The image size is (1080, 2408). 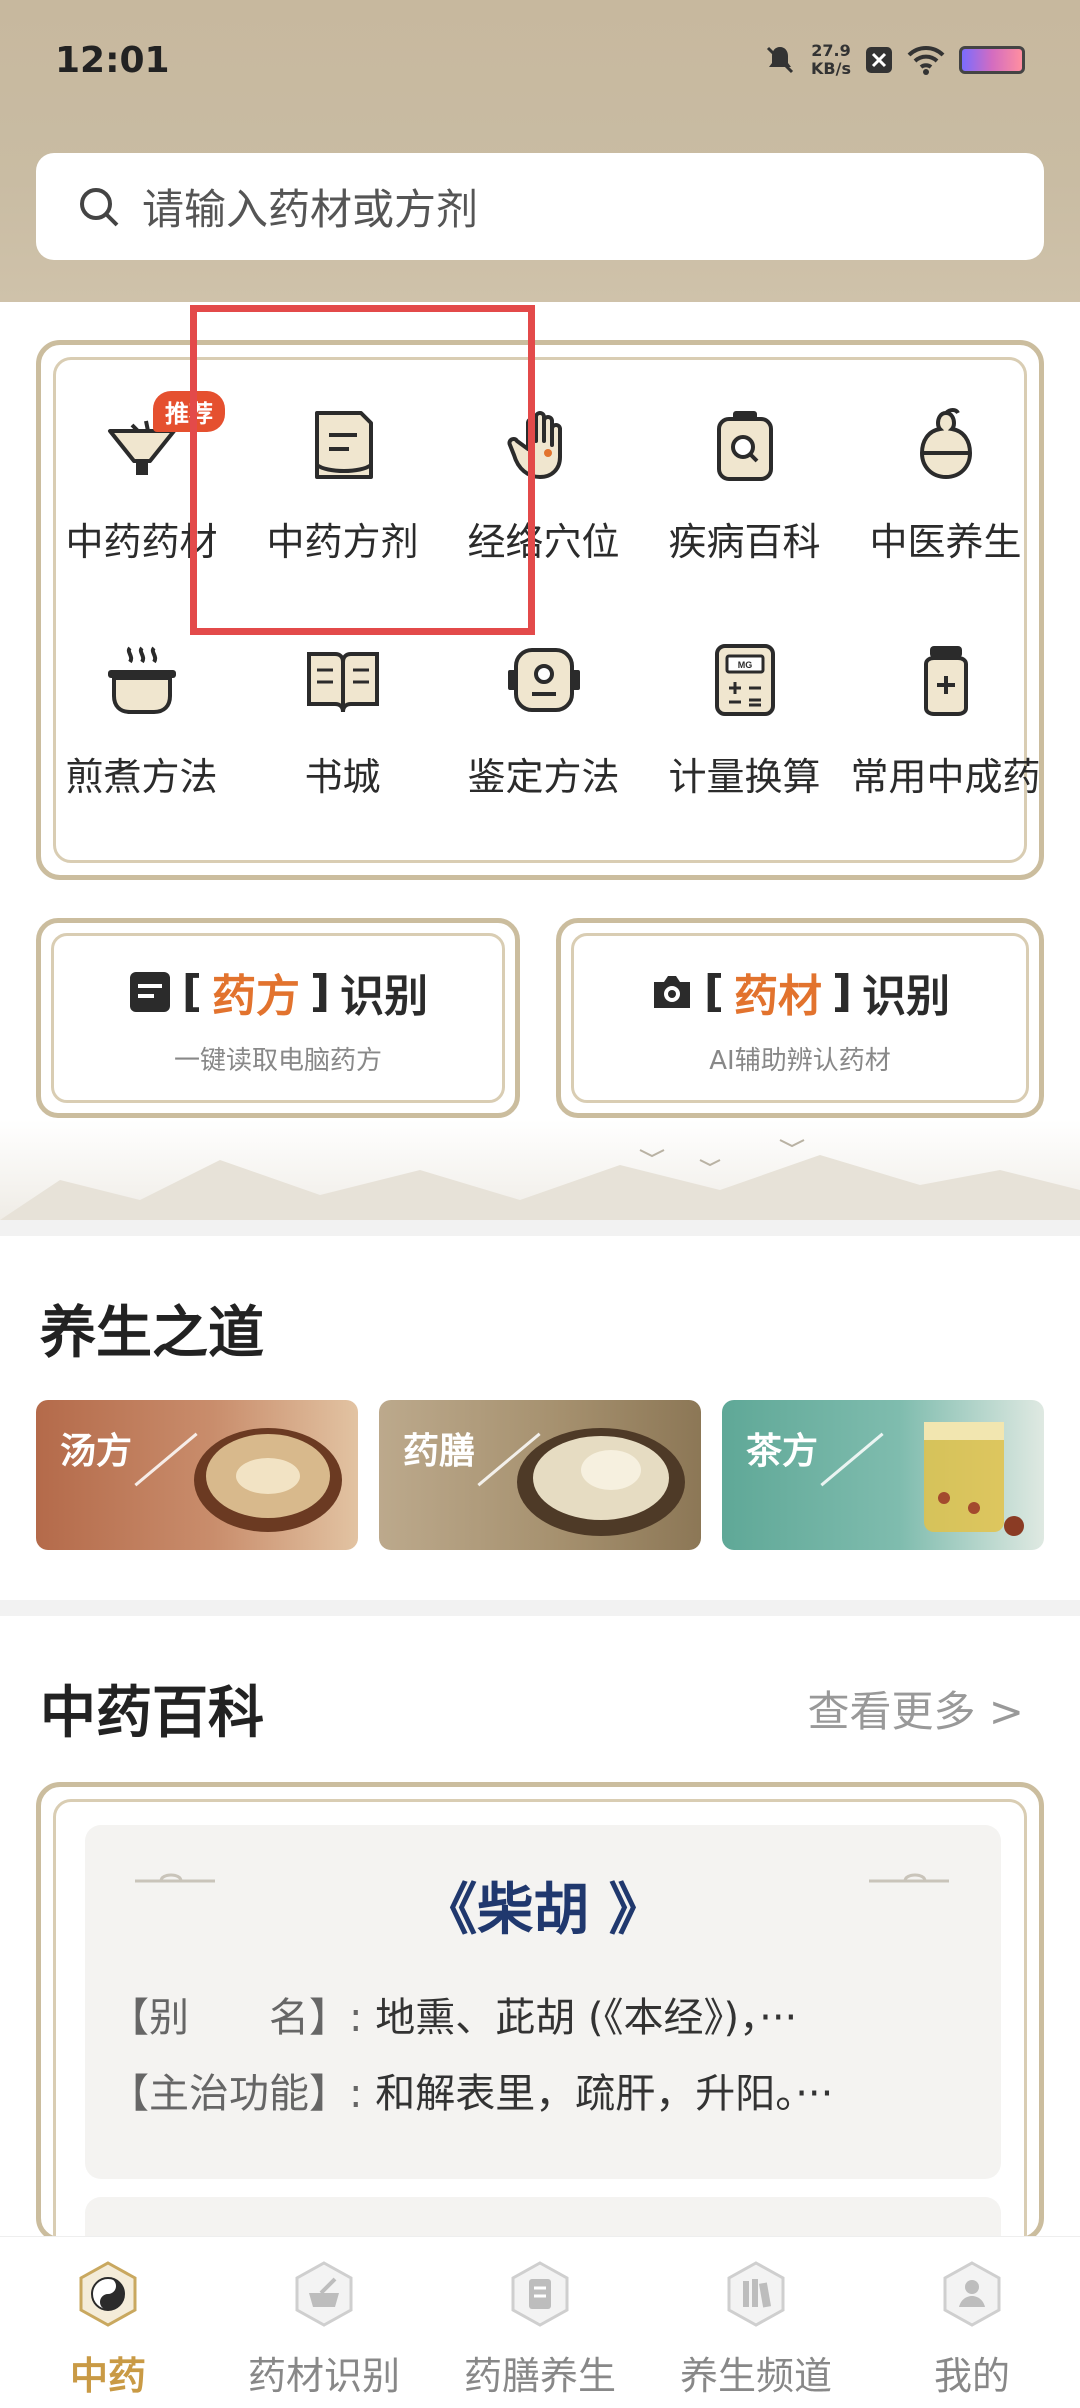 I want to click on camera-icon, so click(x=671, y=991).